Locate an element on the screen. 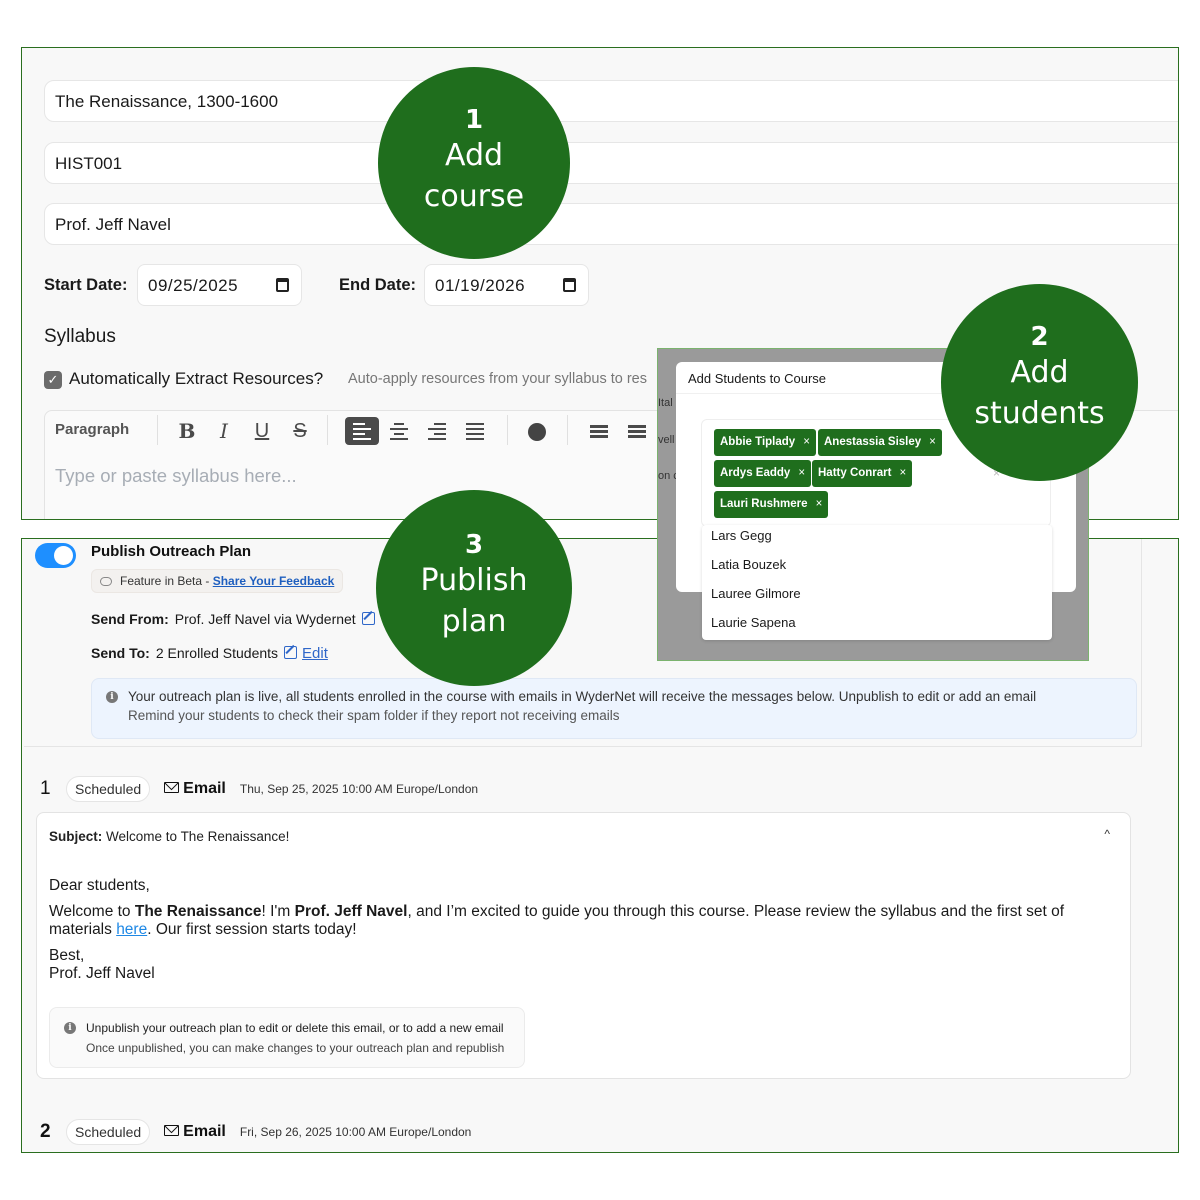  numbered-list-icon is located at coordinates (637, 432).